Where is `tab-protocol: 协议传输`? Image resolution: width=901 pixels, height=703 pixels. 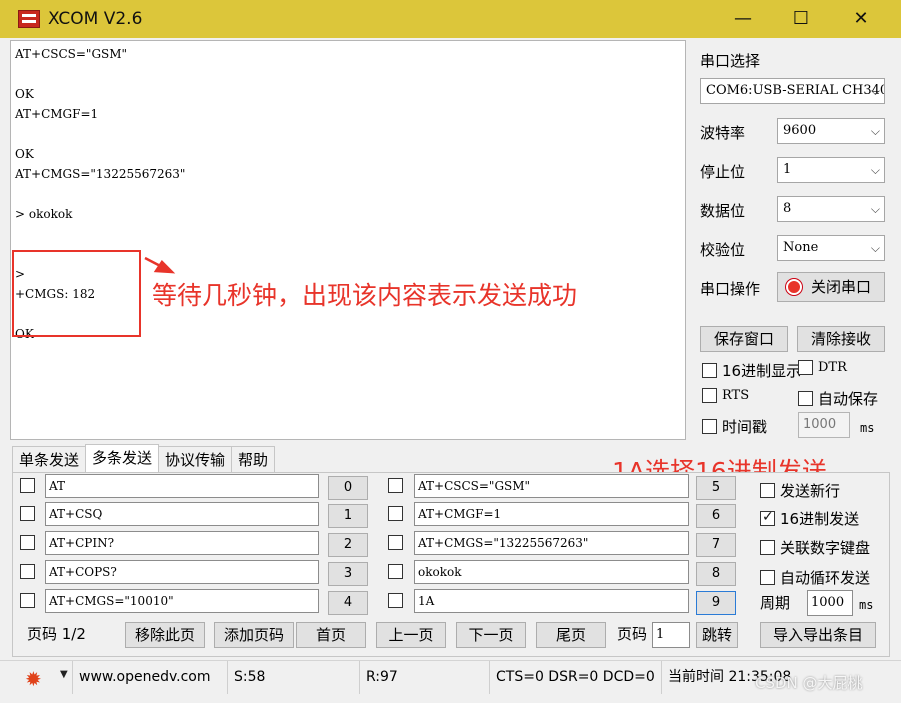
tab-protocol: 协议传输 is located at coordinates (195, 459).